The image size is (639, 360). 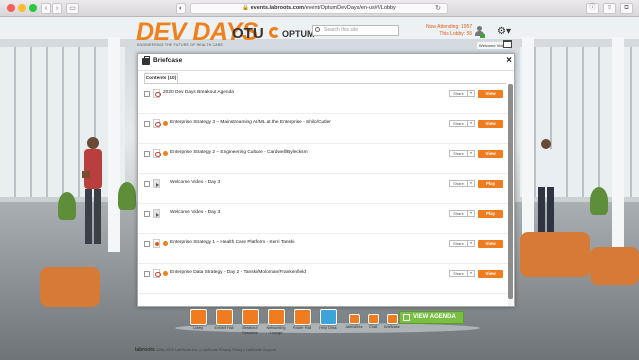 I want to click on calendar-icon, so click(x=507, y=44).